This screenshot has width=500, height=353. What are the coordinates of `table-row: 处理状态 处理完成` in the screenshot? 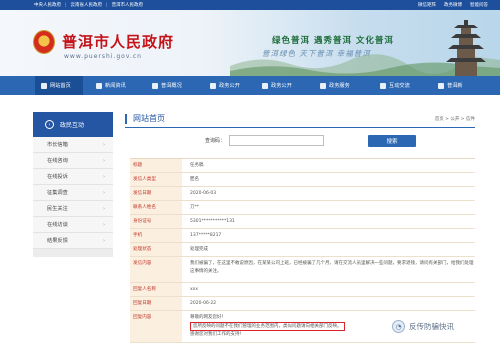 It's located at (302, 250).